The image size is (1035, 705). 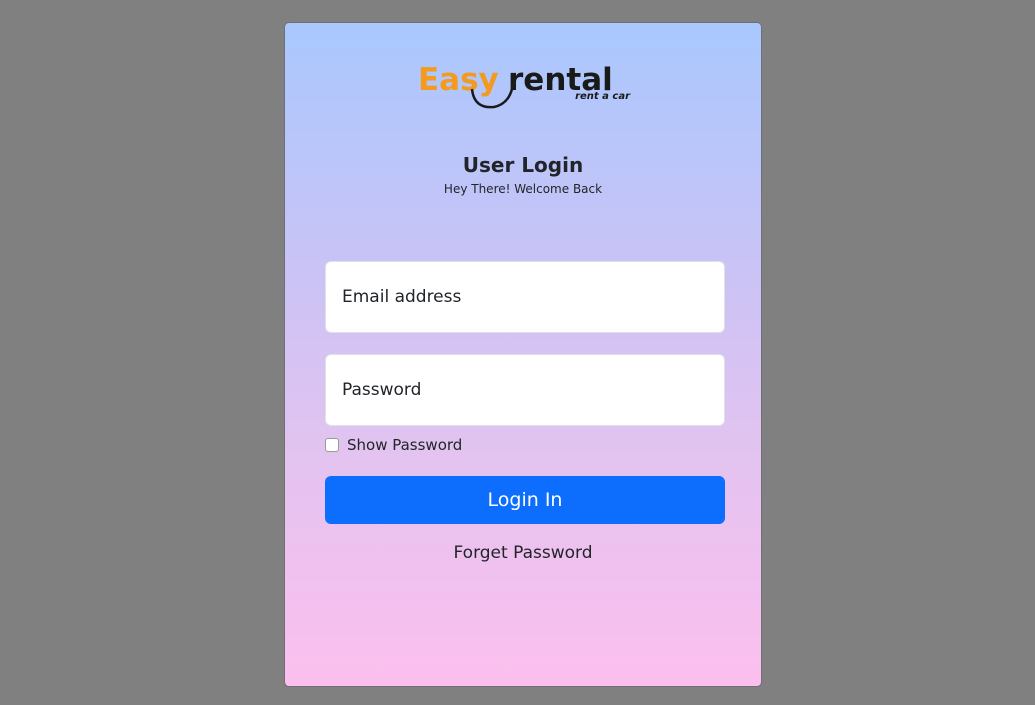 I want to click on page-title: User Login, so click(x=523, y=165).